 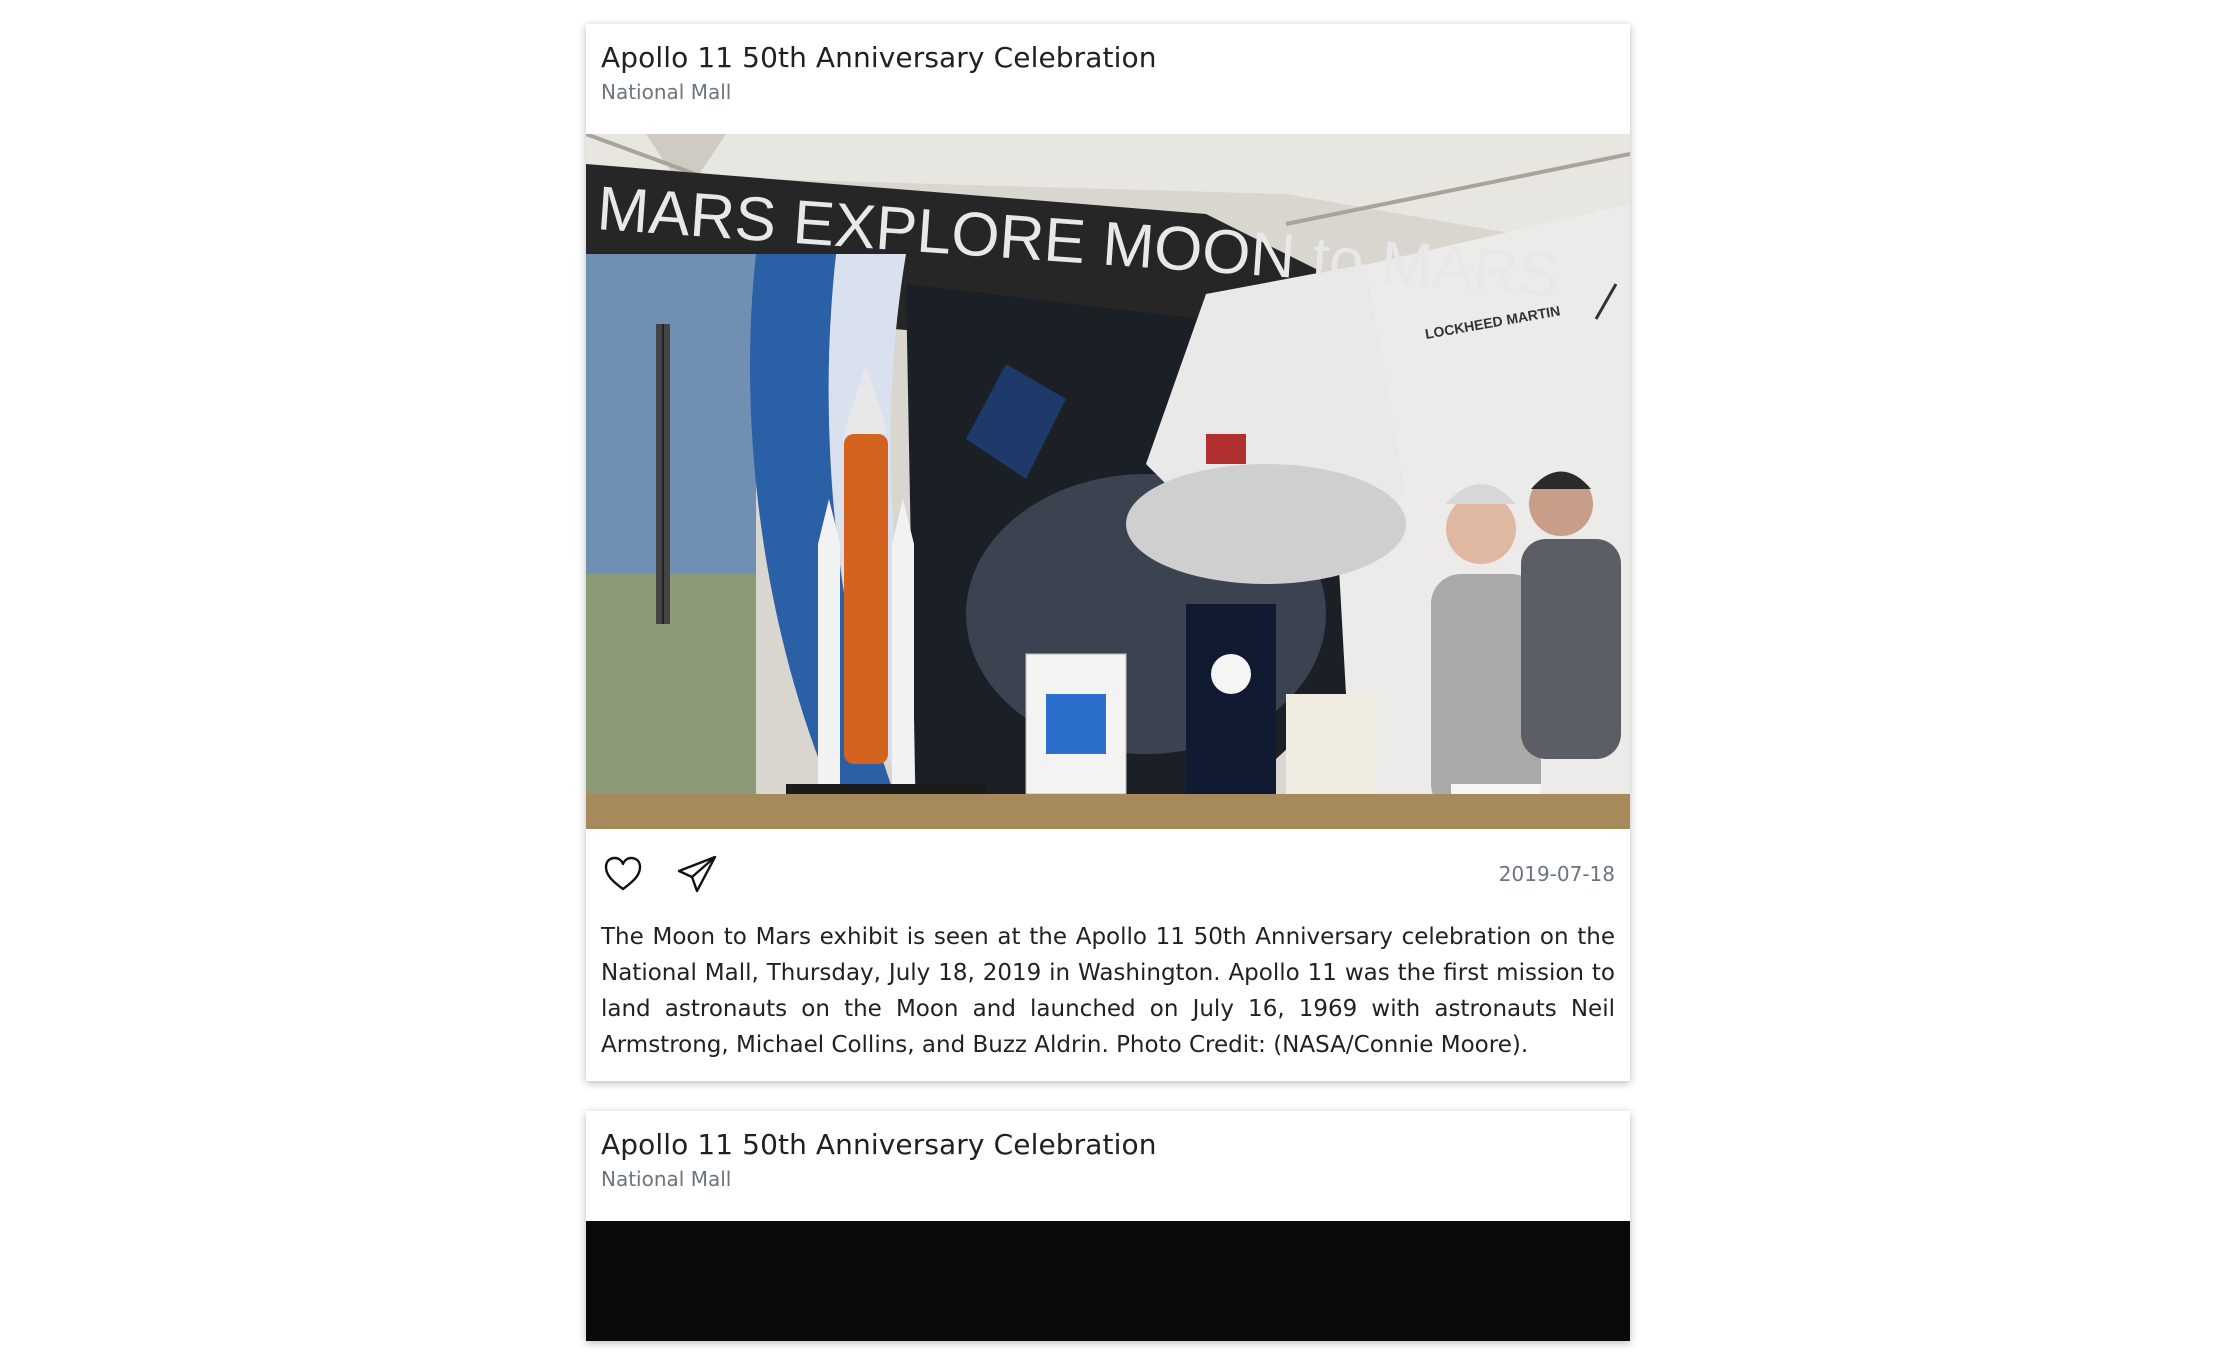 I want to click on send-icon, so click(x=697, y=874).